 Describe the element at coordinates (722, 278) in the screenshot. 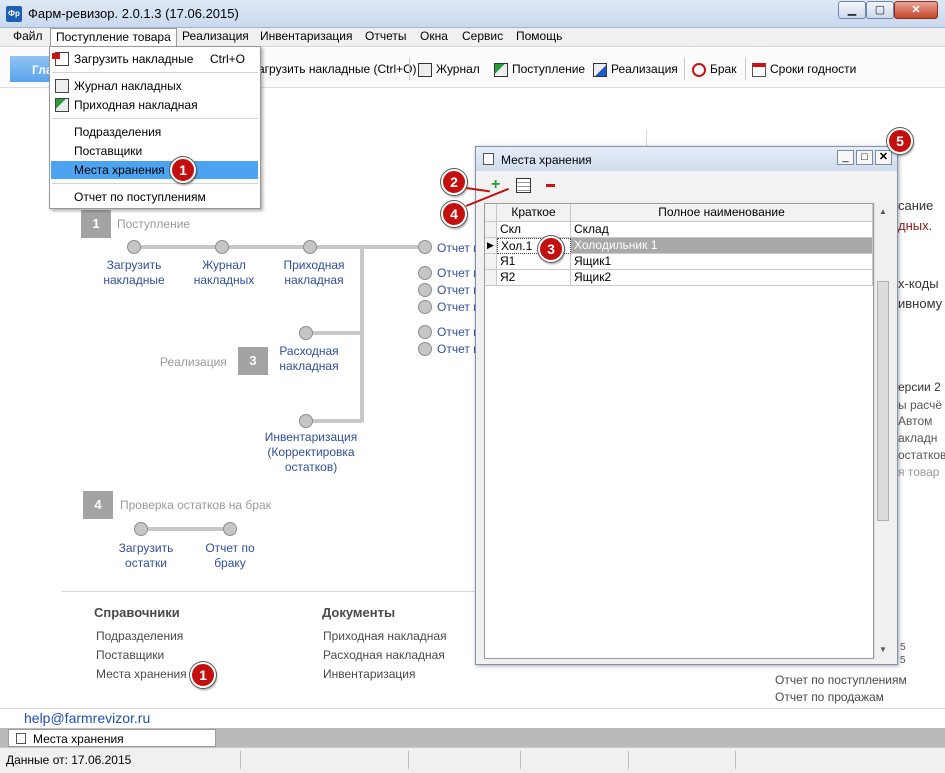

I see `table-row: Ящик2` at that location.